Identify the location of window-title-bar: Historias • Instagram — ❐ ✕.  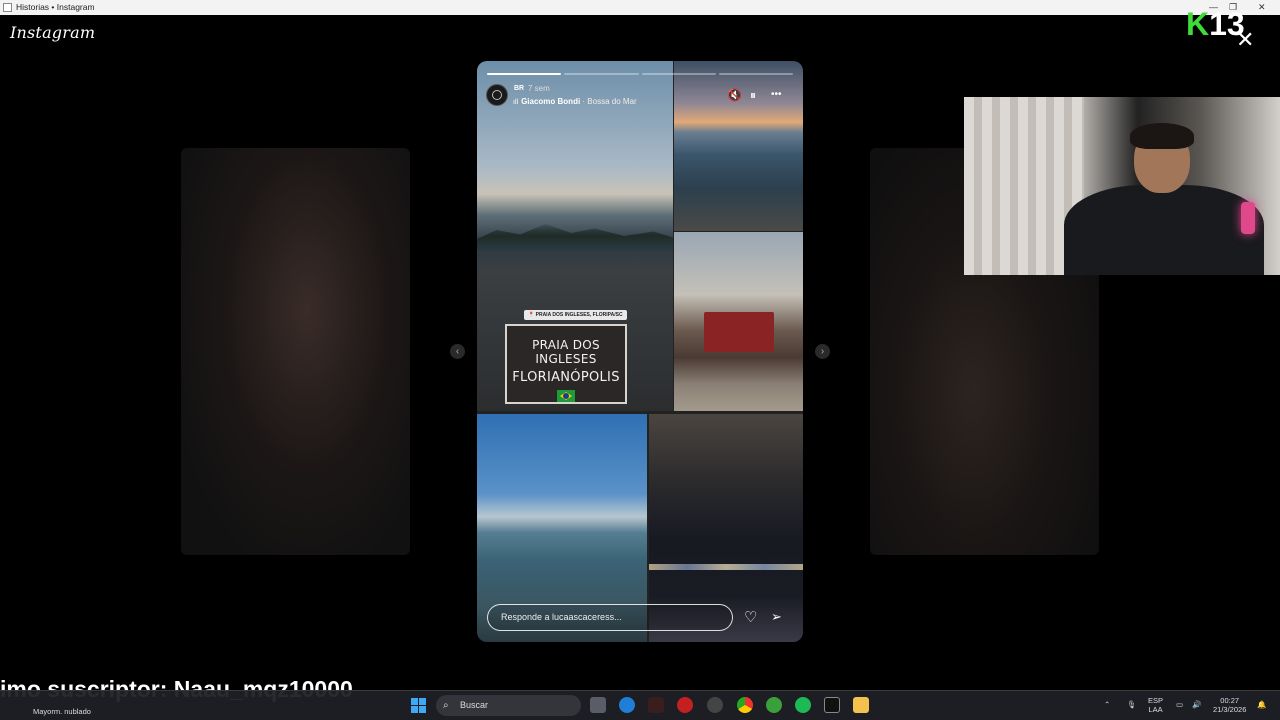
(640, 7).